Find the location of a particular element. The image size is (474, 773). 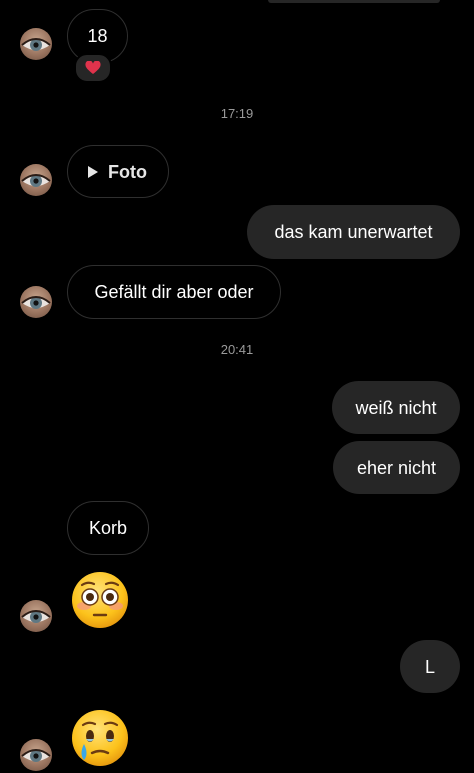

message-text: L is located at coordinates (429, 666).